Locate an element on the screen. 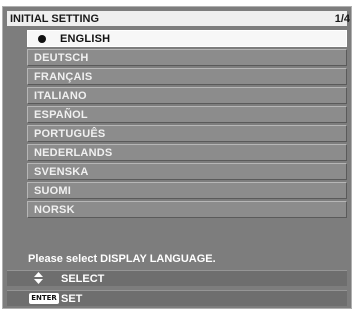 Image resolution: width=354 pixels, height=309 pixels. selected-bullet-icon is located at coordinates (42, 39).